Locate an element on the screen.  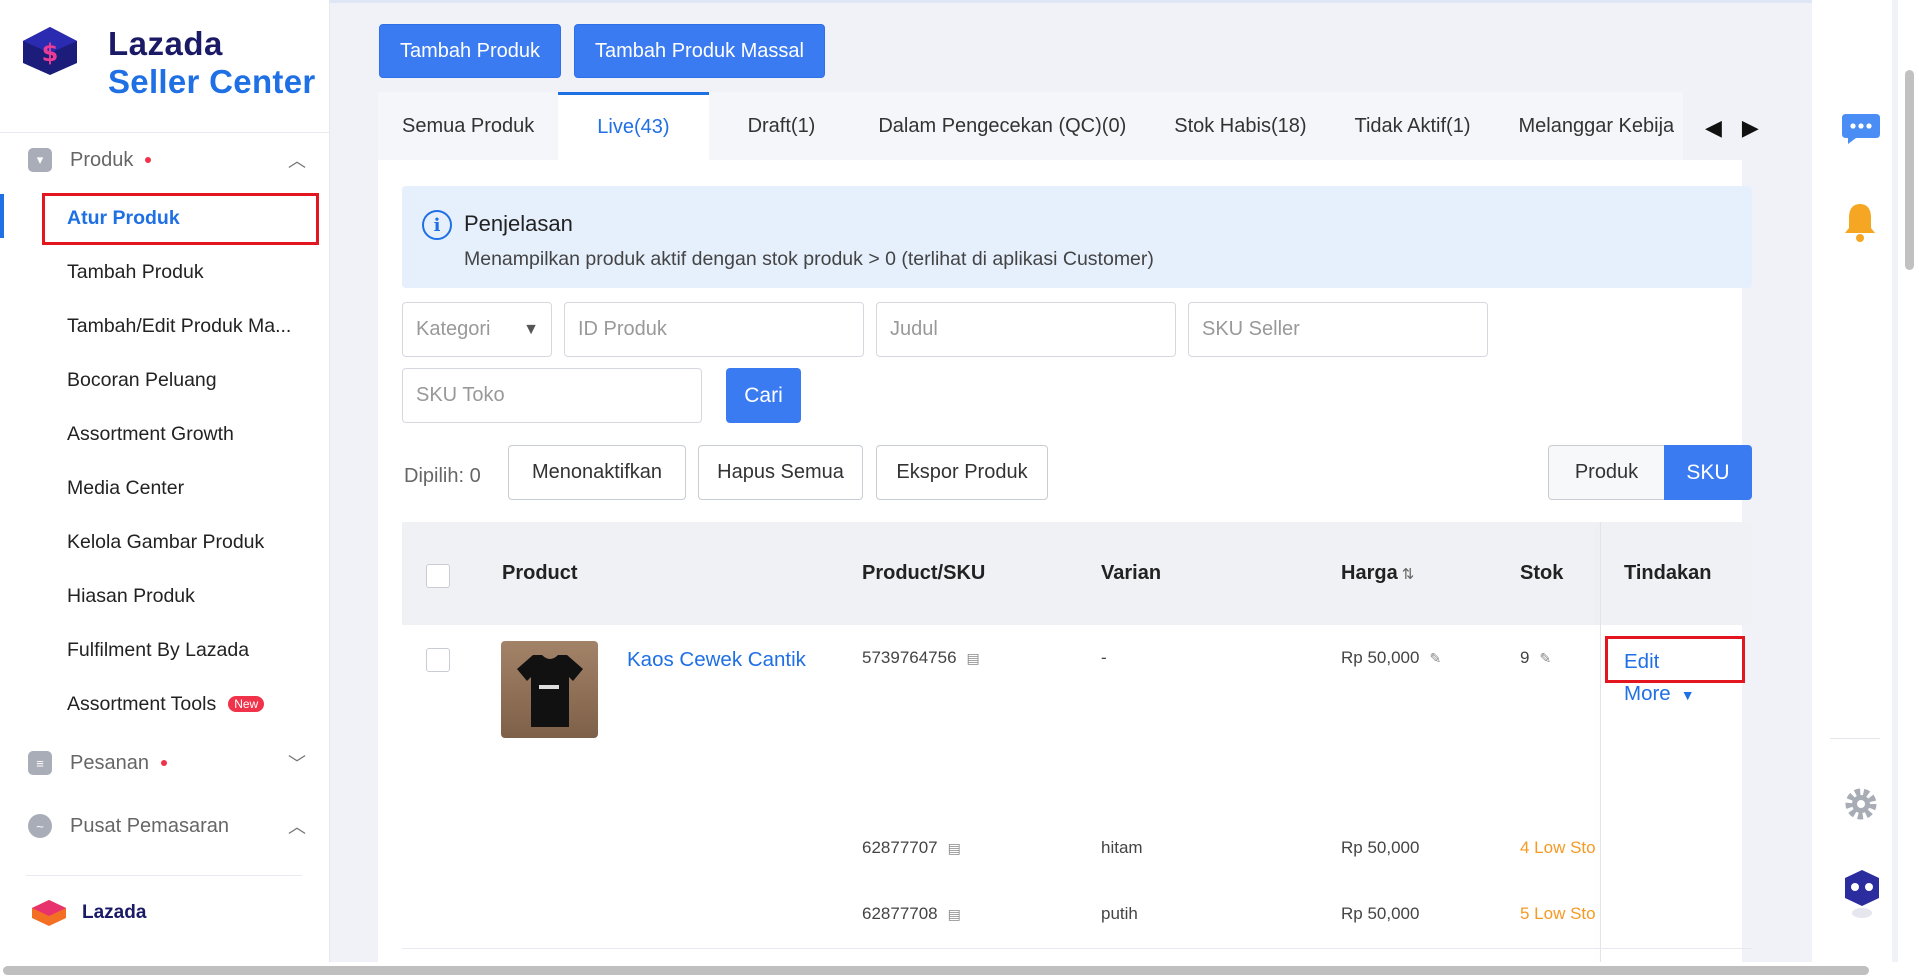
header-product: Product is located at coordinates (540, 573).